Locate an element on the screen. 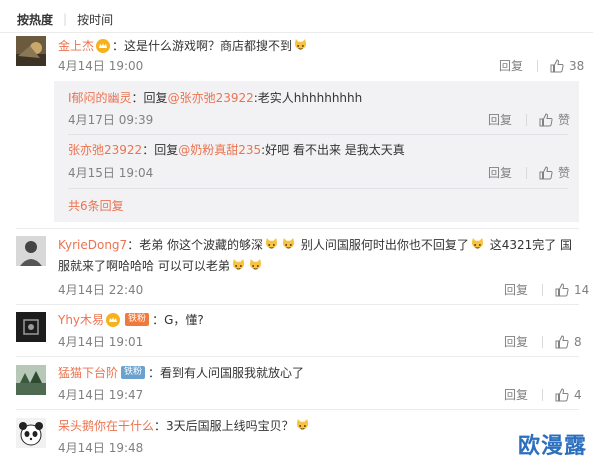 The width and height of the screenshot is (593, 464). more-replies-label: 共6条回复 is located at coordinates (96, 206).